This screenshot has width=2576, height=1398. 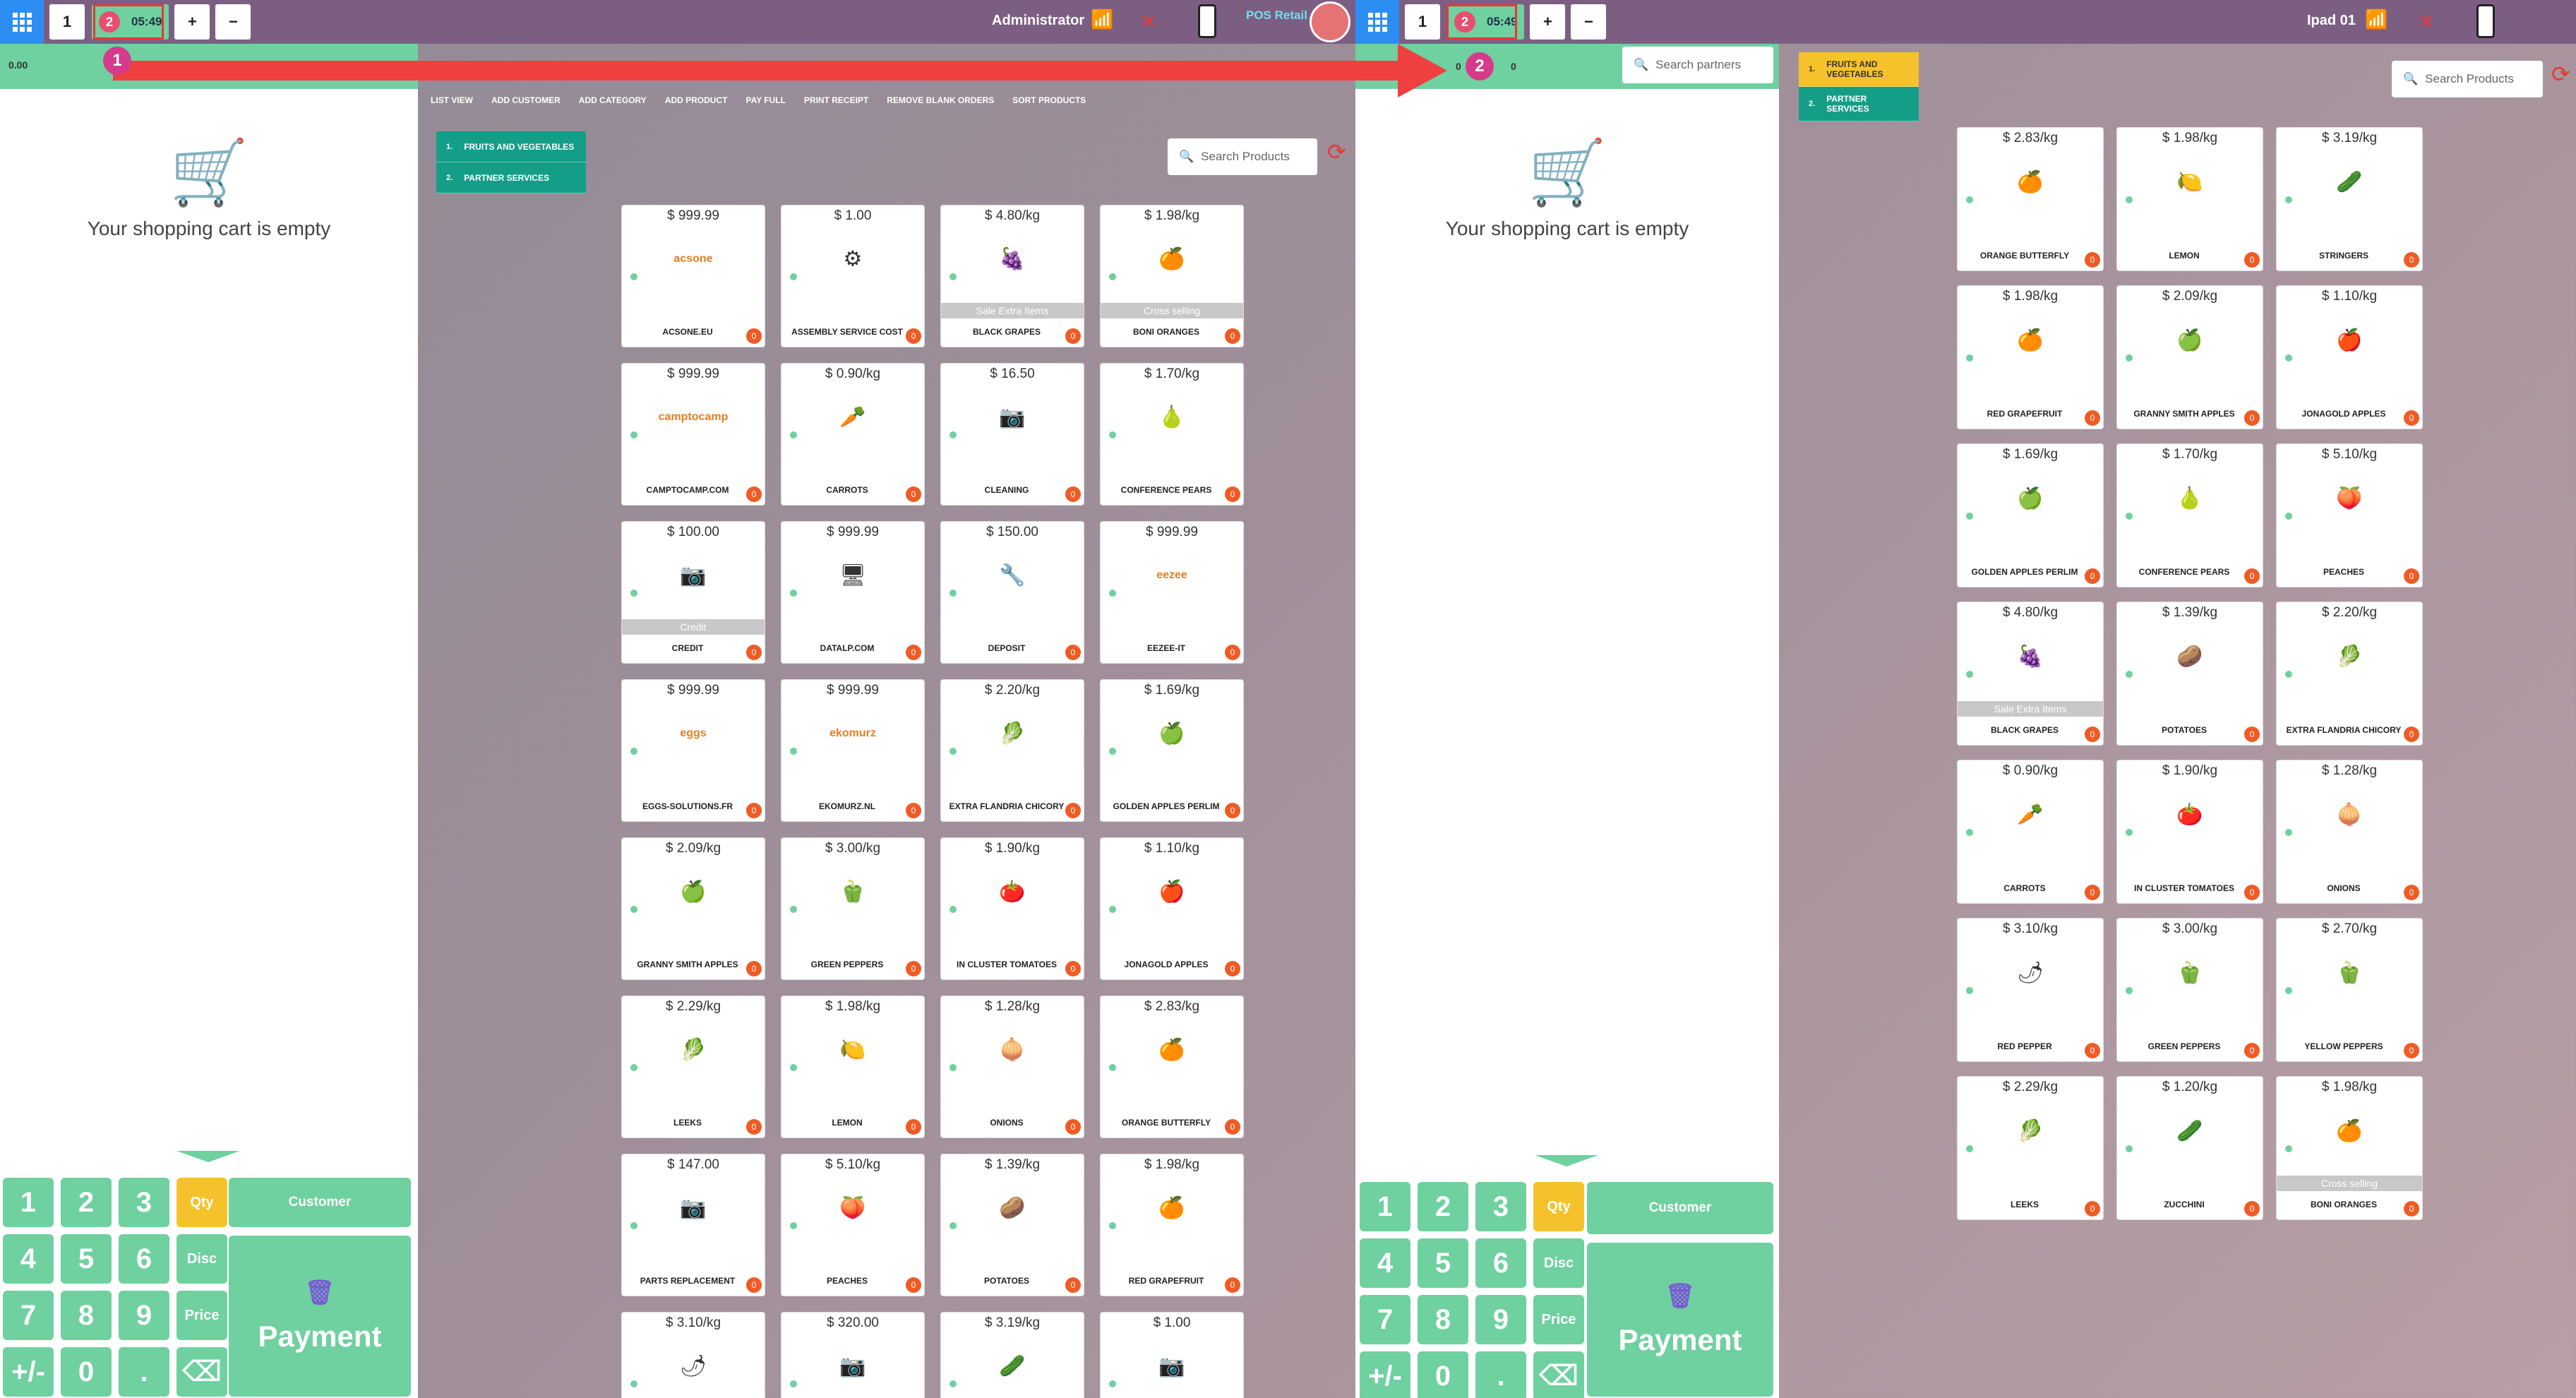 What do you see at coordinates (320, 1316) in the screenshot?
I see `payment-button: 🗑 Payment` at bounding box center [320, 1316].